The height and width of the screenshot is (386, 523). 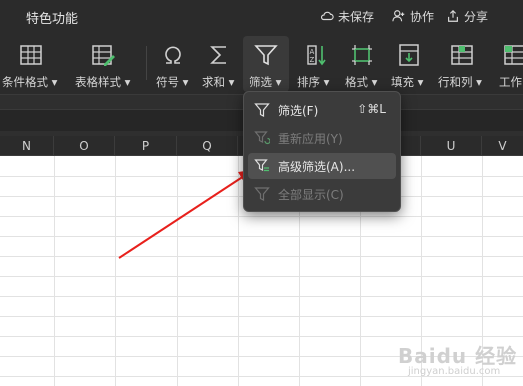 I want to click on sum-button: 求和 ▾, so click(x=219, y=63).